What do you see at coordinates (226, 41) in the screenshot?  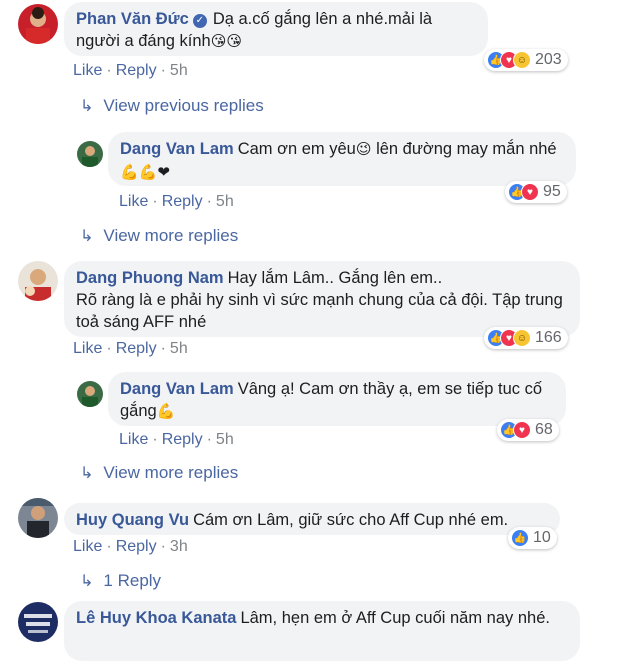 I see `comment-emoji: 😘😘` at bounding box center [226, 41].